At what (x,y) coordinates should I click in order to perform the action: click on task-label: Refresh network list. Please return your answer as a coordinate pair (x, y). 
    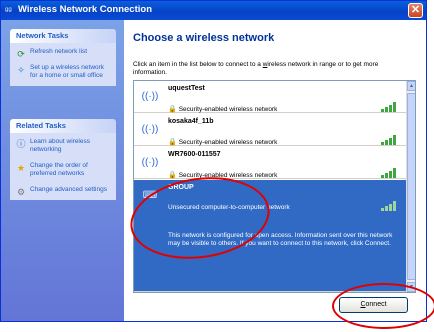
    Looking at the image, I should click on (59, 51).